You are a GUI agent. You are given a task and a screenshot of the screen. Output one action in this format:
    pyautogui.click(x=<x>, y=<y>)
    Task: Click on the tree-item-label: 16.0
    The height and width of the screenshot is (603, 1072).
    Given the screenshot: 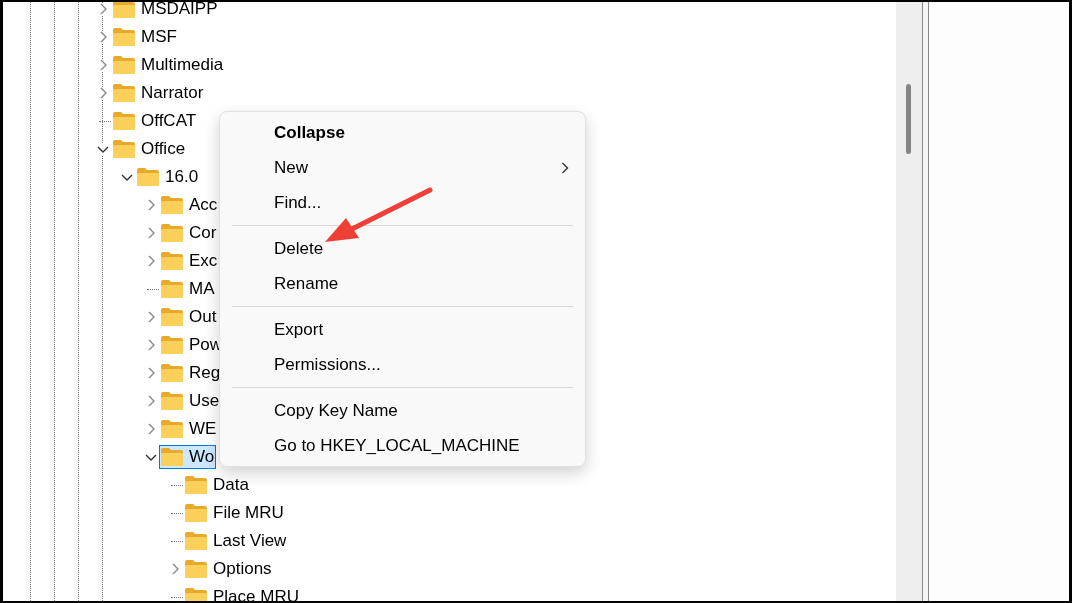 What is the action you would take?
    pyautogui.click(x=182, y=177)
    